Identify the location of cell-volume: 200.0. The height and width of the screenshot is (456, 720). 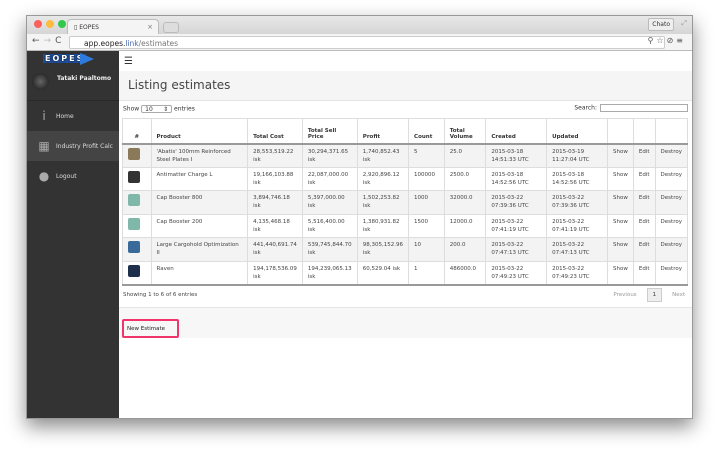
(465, 249).